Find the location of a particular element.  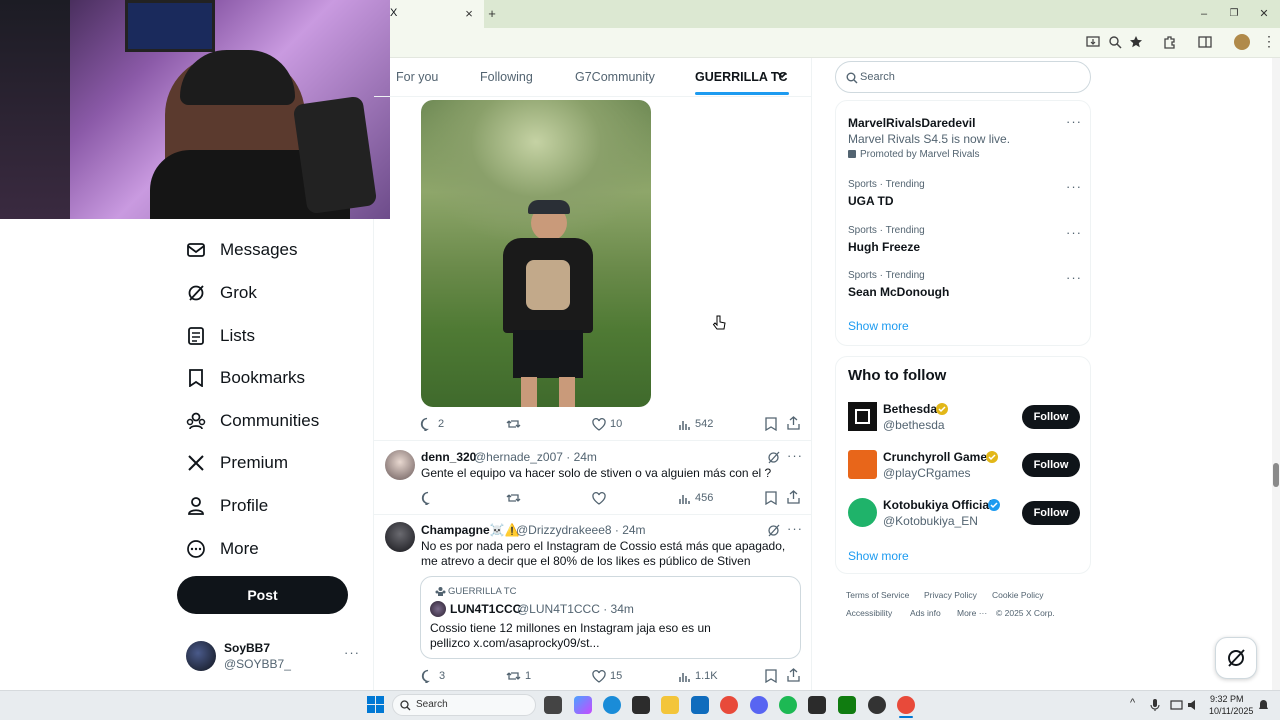

browser-tab: X × is located at coordinates (434, 14).